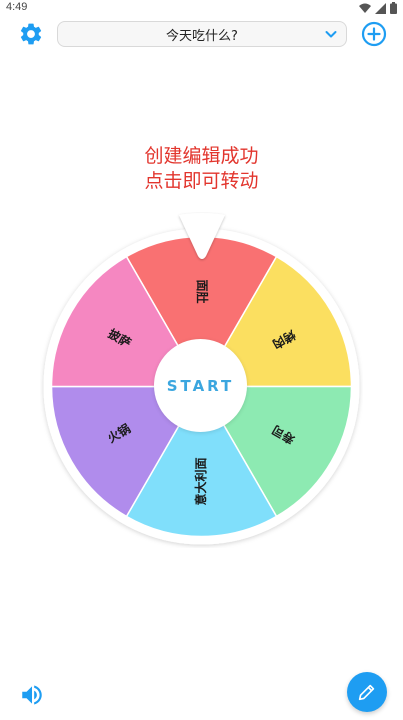 This screenshot has width=403, height=720. I want to click on status-icons, so click(378, 8).